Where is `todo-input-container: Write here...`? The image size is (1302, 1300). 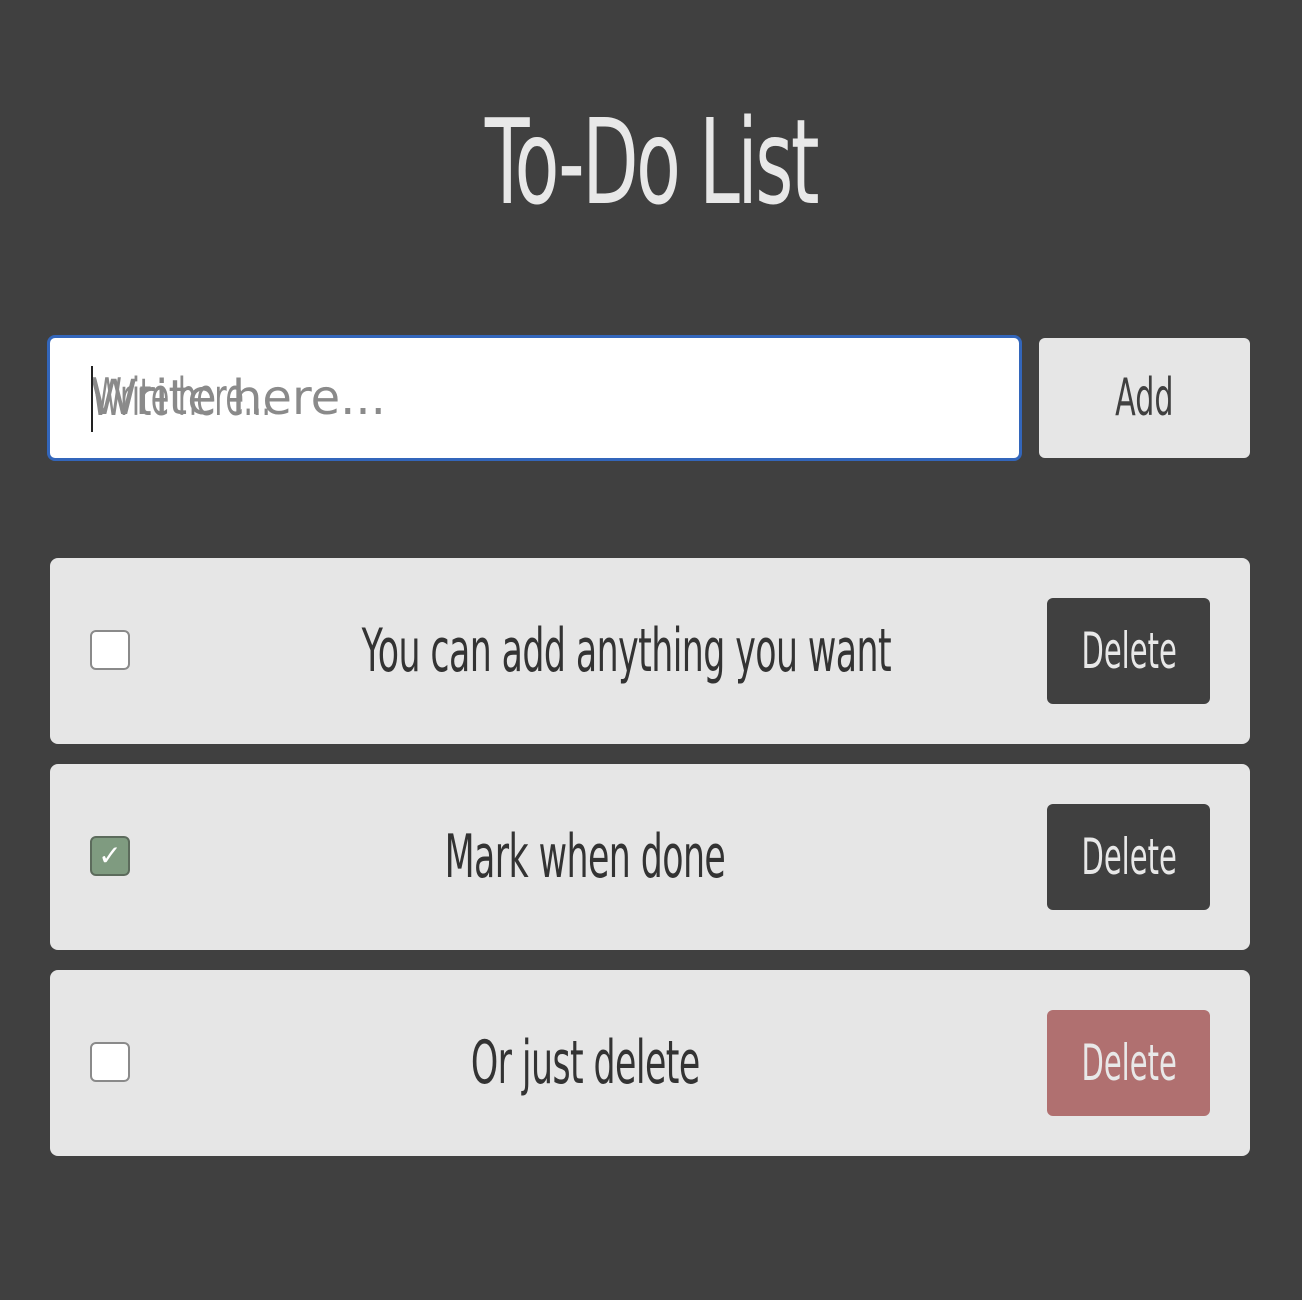
todo-input-container: Write here... is located at coordinates (534, 398).